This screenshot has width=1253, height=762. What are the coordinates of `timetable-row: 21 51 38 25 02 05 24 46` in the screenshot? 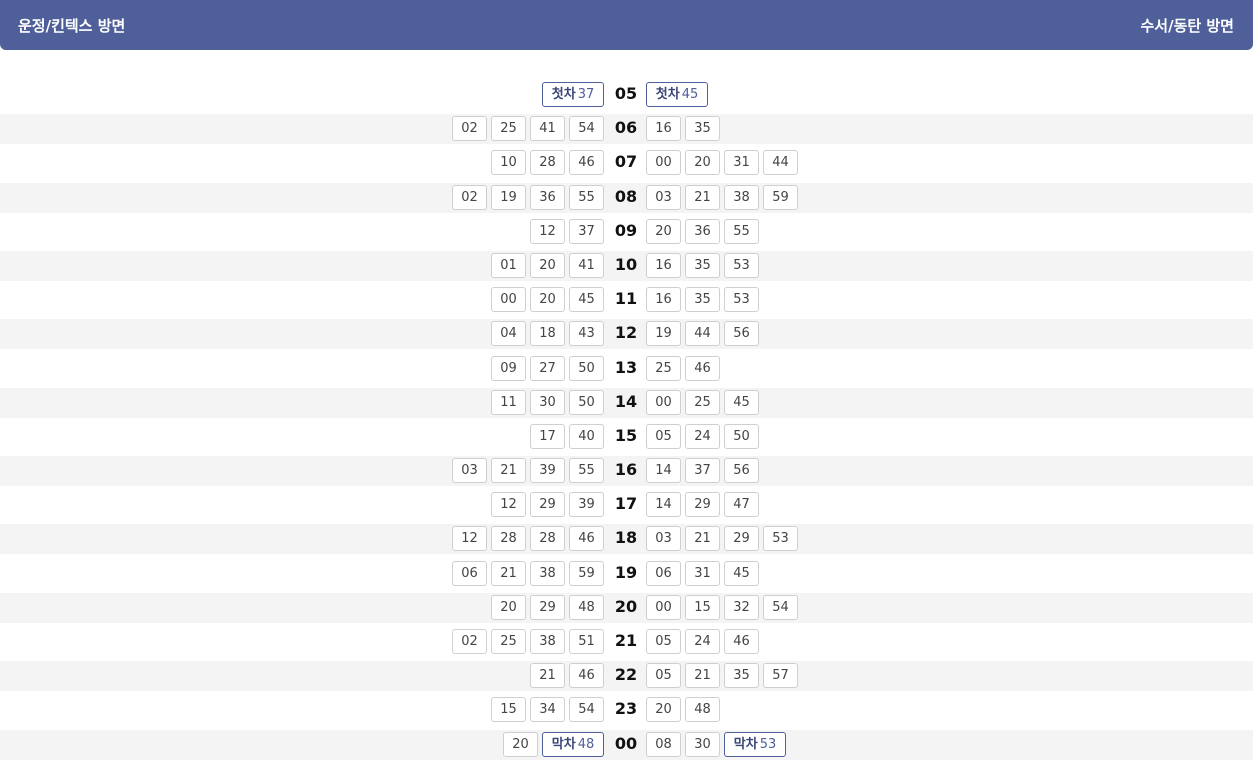 It's located at (626, 642).